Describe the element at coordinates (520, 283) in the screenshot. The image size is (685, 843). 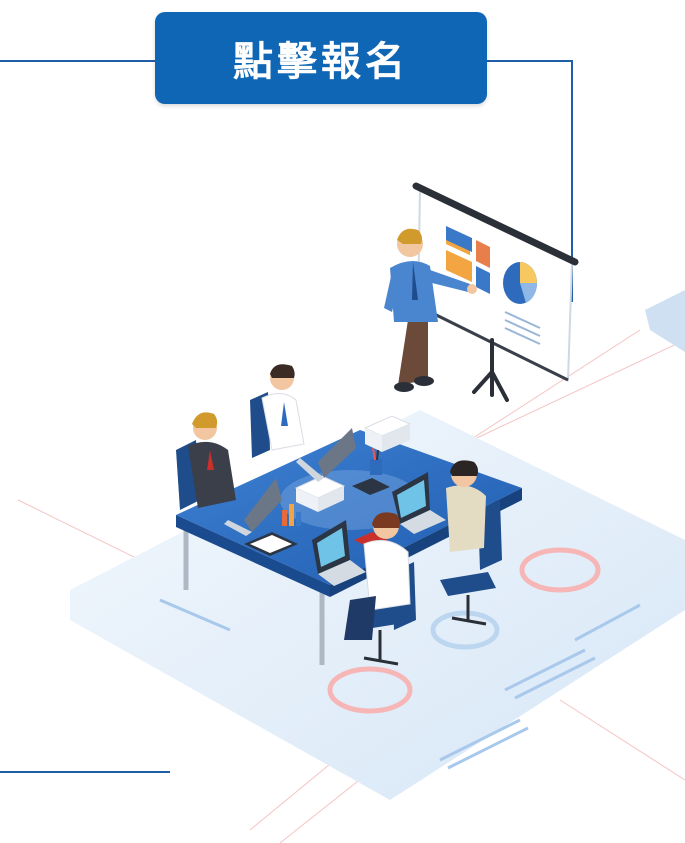
I see `pie-chart-icon` at that location.